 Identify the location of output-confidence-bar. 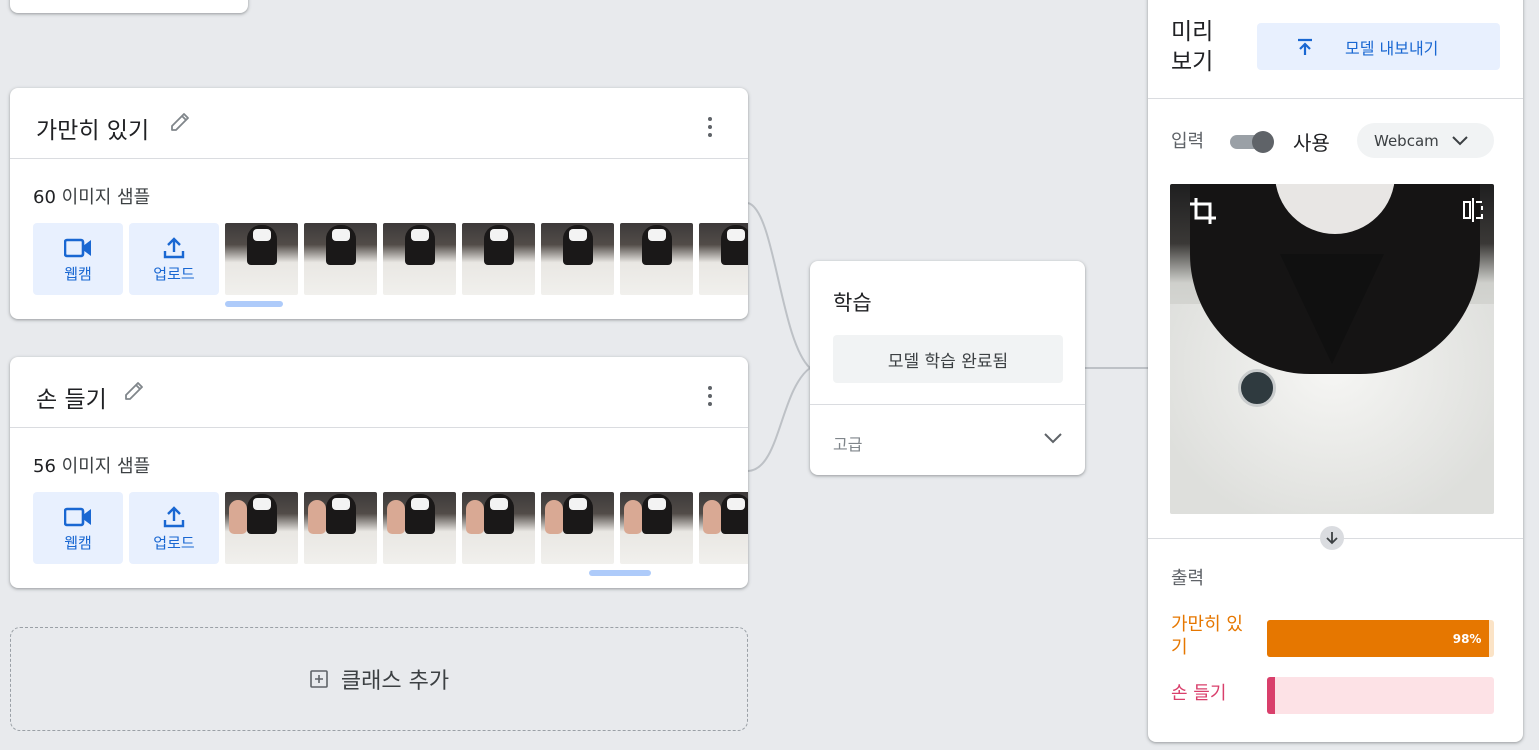
(1380, 695).